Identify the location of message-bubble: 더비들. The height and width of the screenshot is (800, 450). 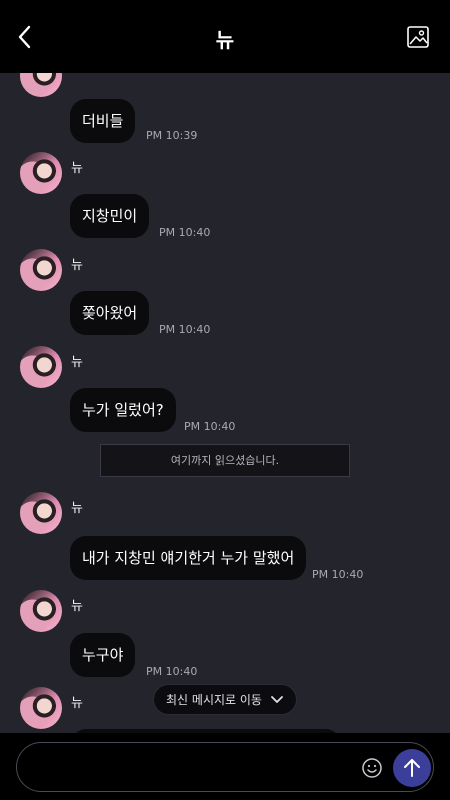
(103, 121).